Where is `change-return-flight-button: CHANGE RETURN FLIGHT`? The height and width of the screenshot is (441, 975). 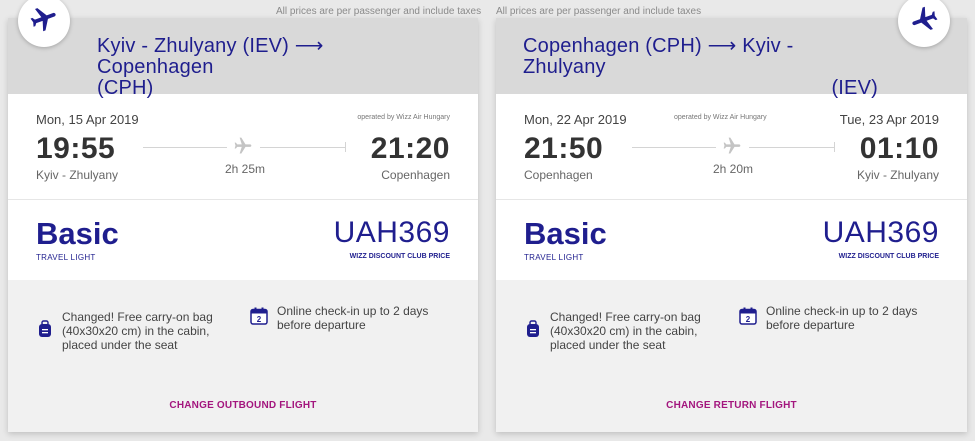
change-return-flight-button: CHANGE RETURN FLIGHT is located at coordinates (731, 405).